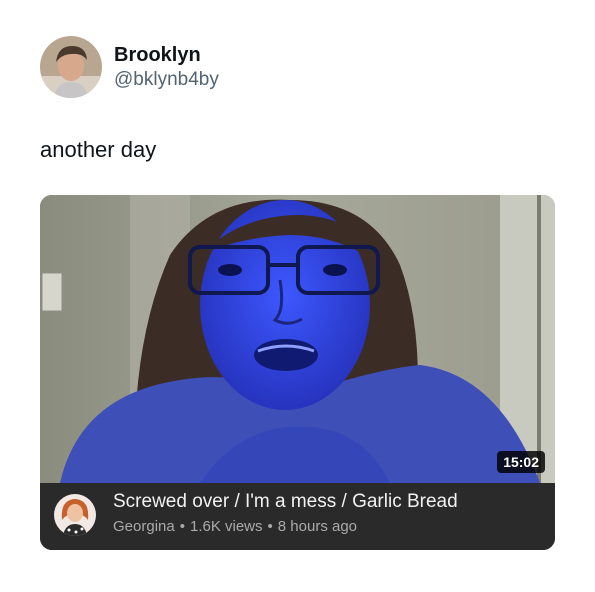  What do you see at coordinates (166, 55) in the screenshot?
I see `author-display-name: Brooklyn` at bounding box center [166, 55].